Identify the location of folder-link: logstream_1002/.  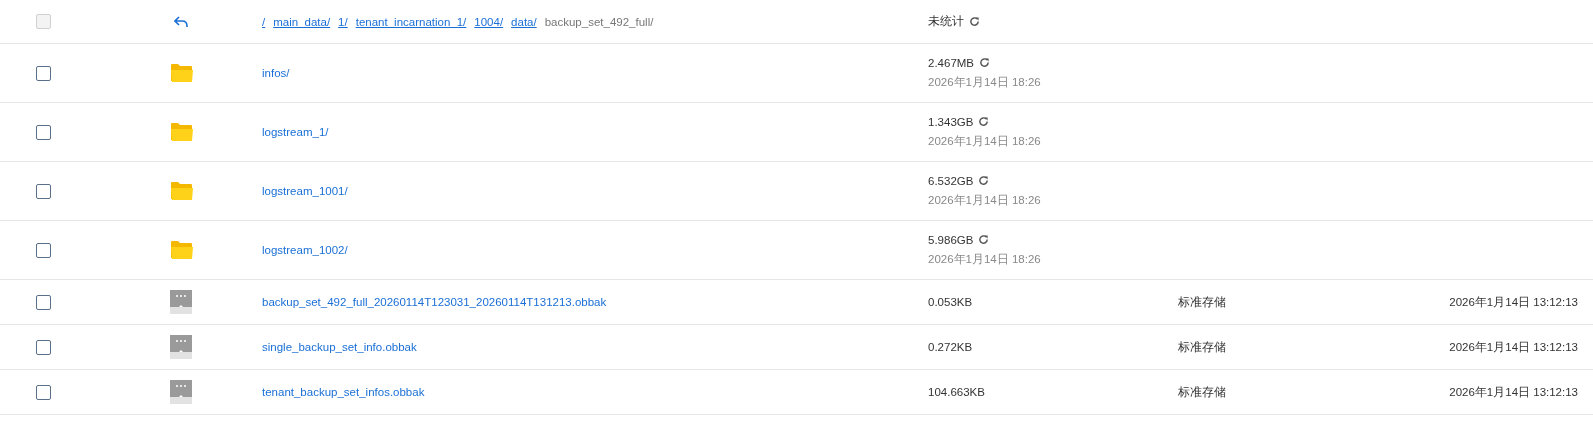
(305, 250).